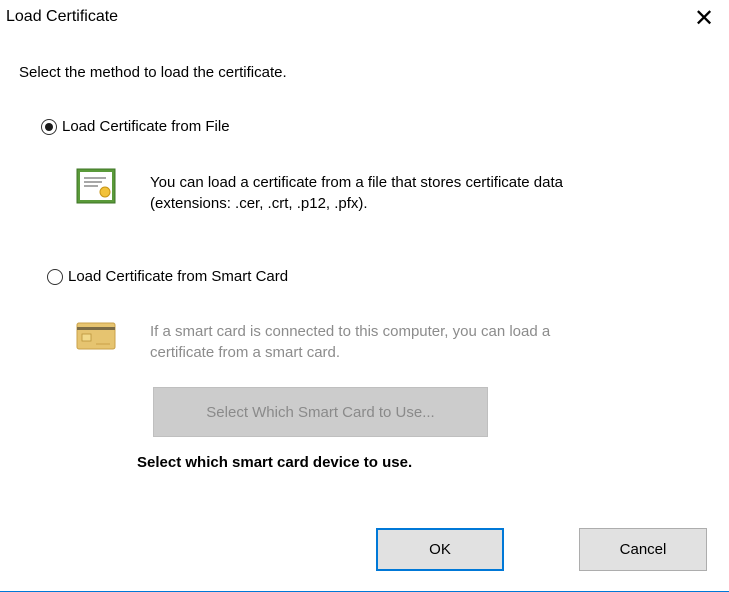 Image resolution: width=729 pixels, height=592 pixels. Describe the element at coordinates (275, 462) in the screenshot. I see `smart-card-note: Select which smart card device to use.` at that location.